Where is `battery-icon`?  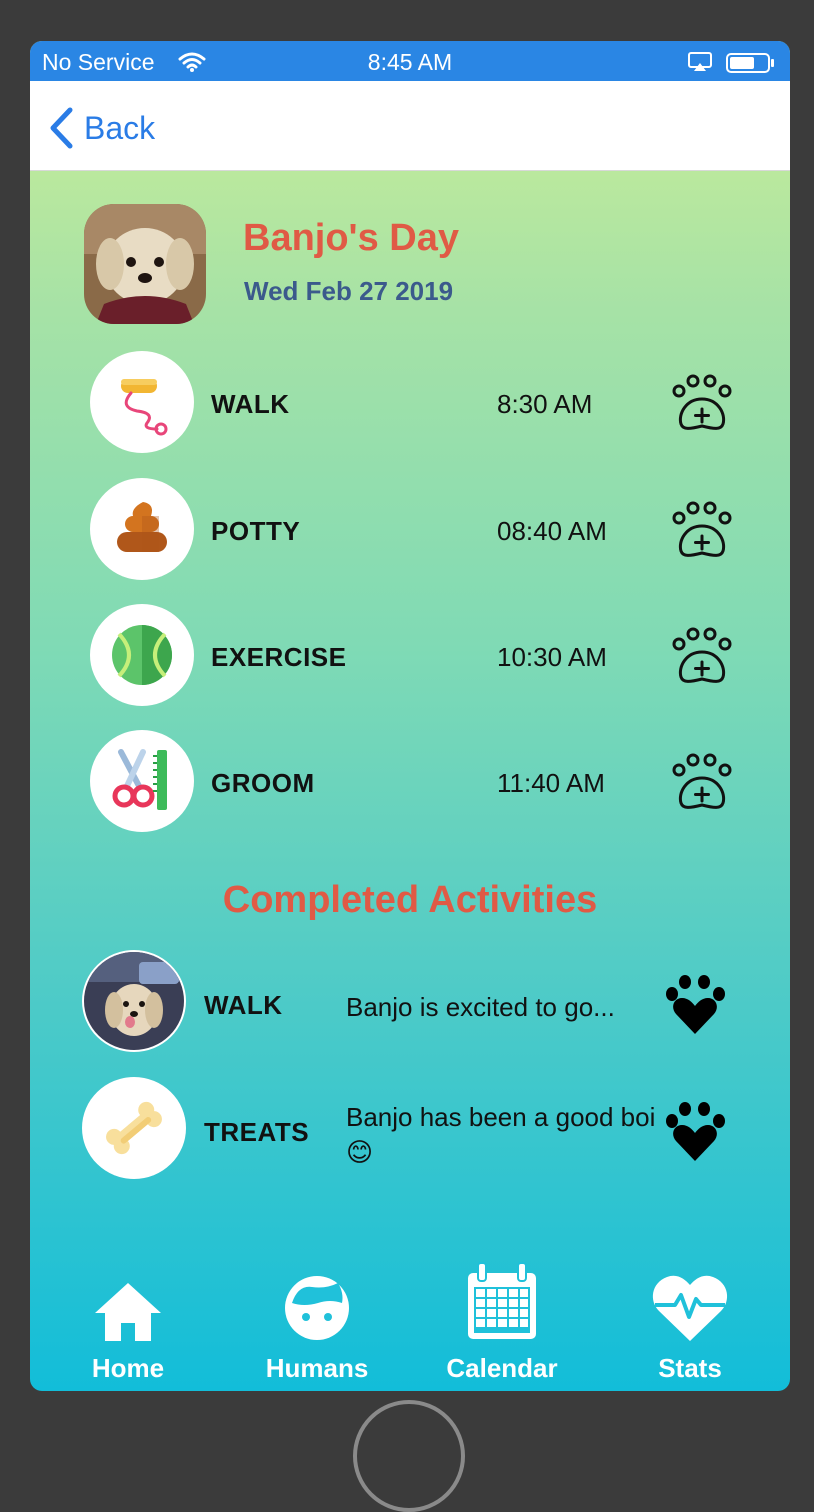
battery-icon is located at coordinates (751, 65).